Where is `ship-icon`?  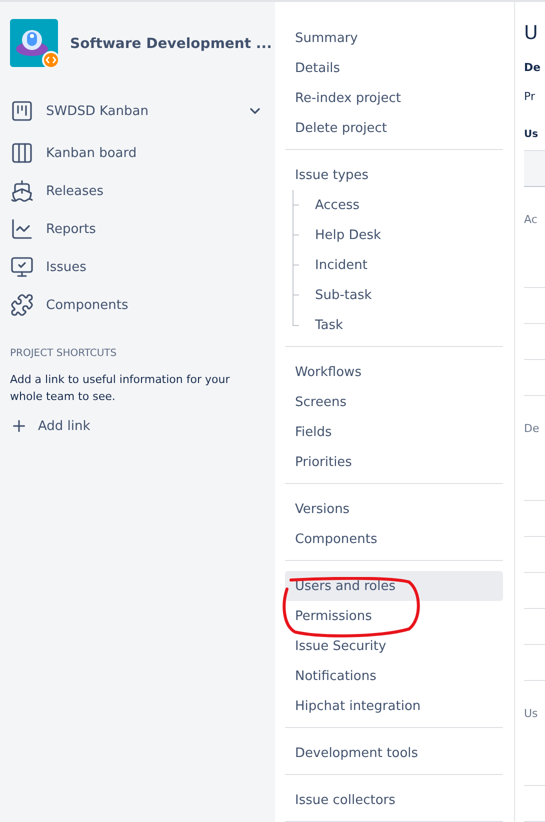 ship-icon is located at coordinates (22, 191).